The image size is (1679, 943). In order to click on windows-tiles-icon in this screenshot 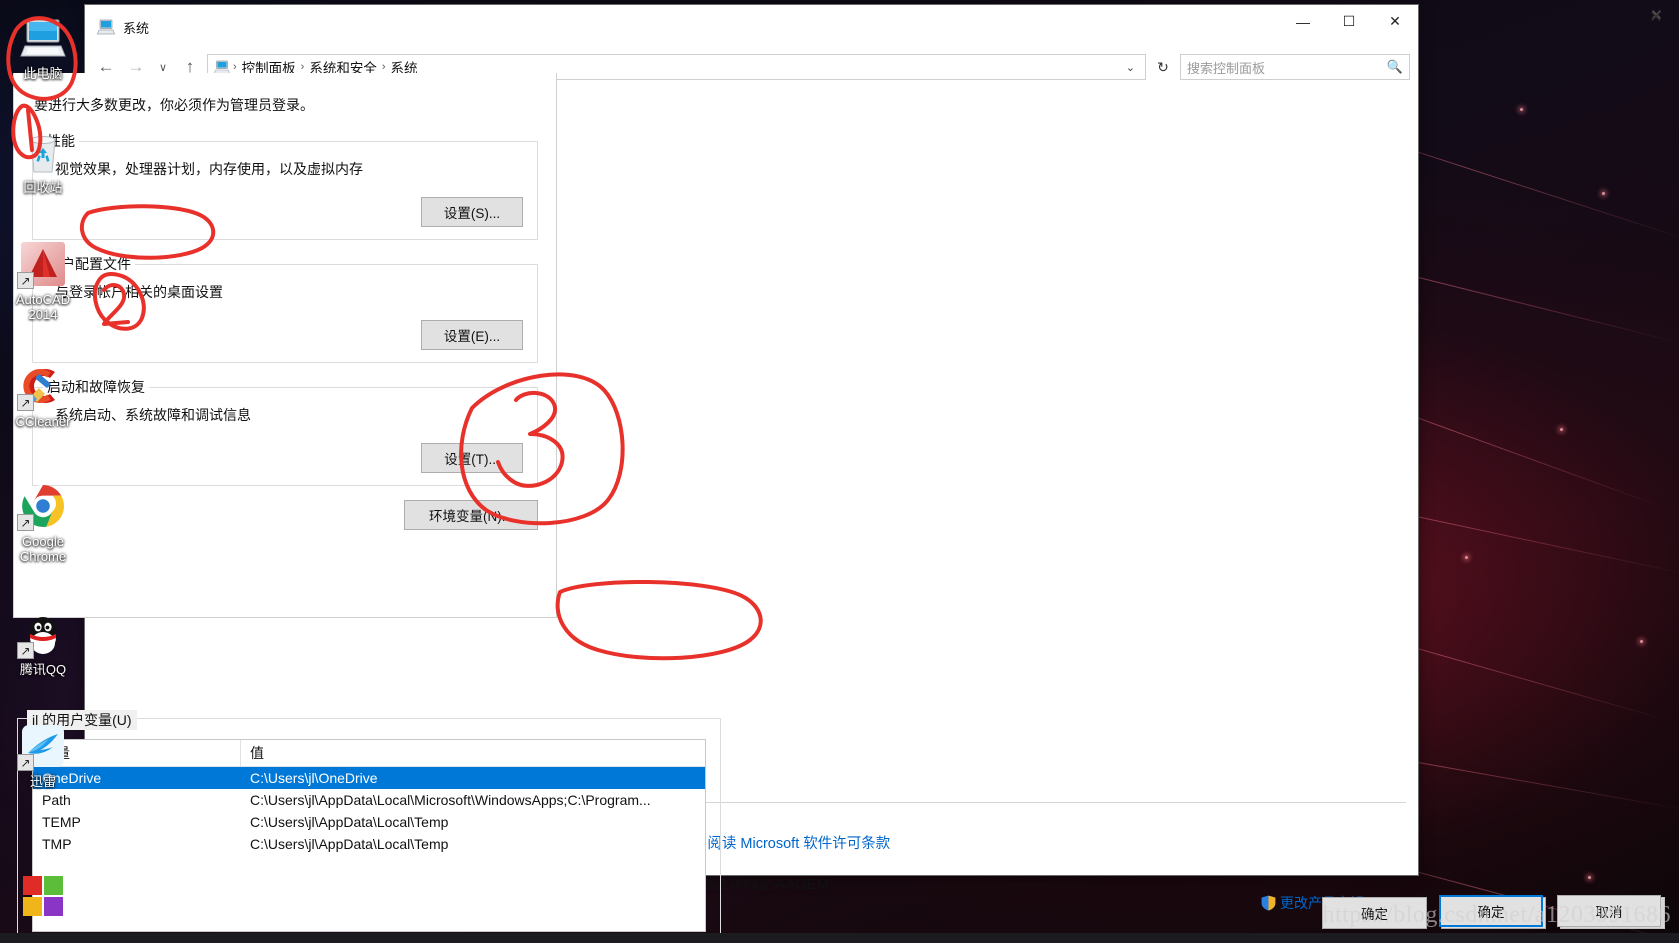, I will do `click(43, 896)`.